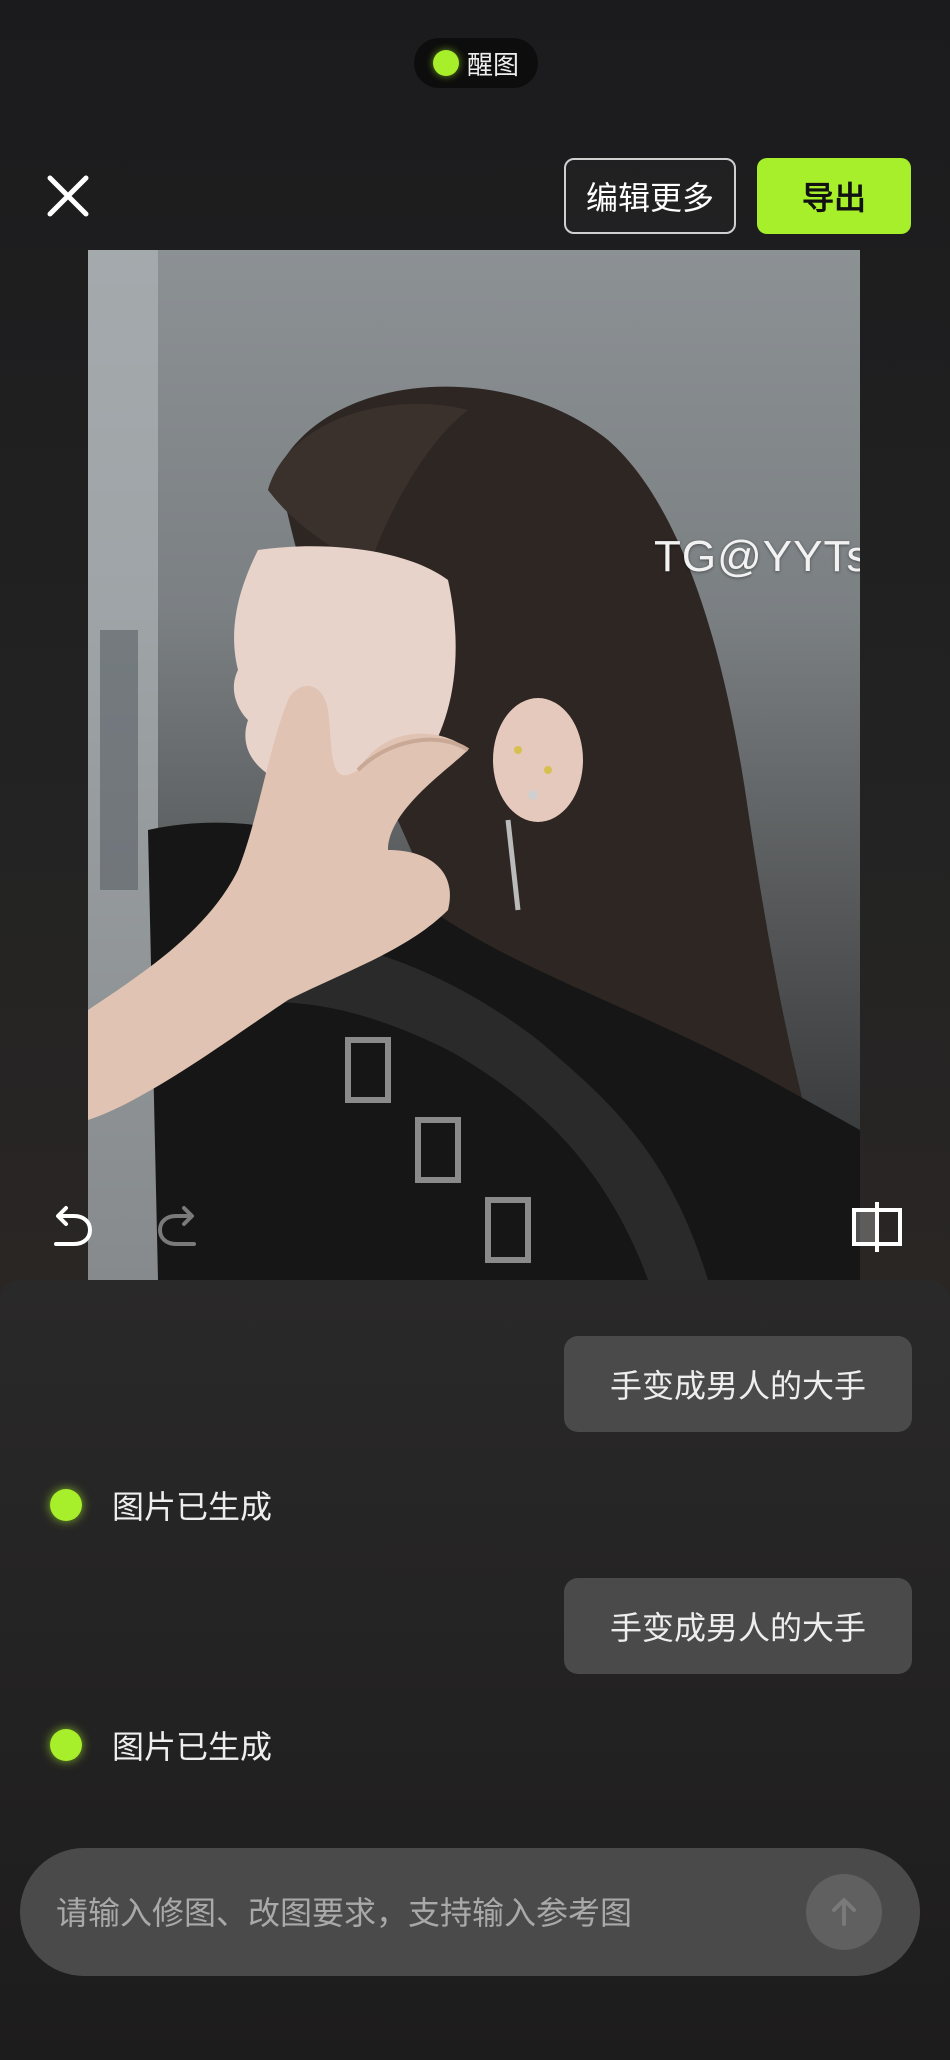 Image resolution: width=950 pixels, height=2060 pixels. I want to click on close-button, so click(68, 196).